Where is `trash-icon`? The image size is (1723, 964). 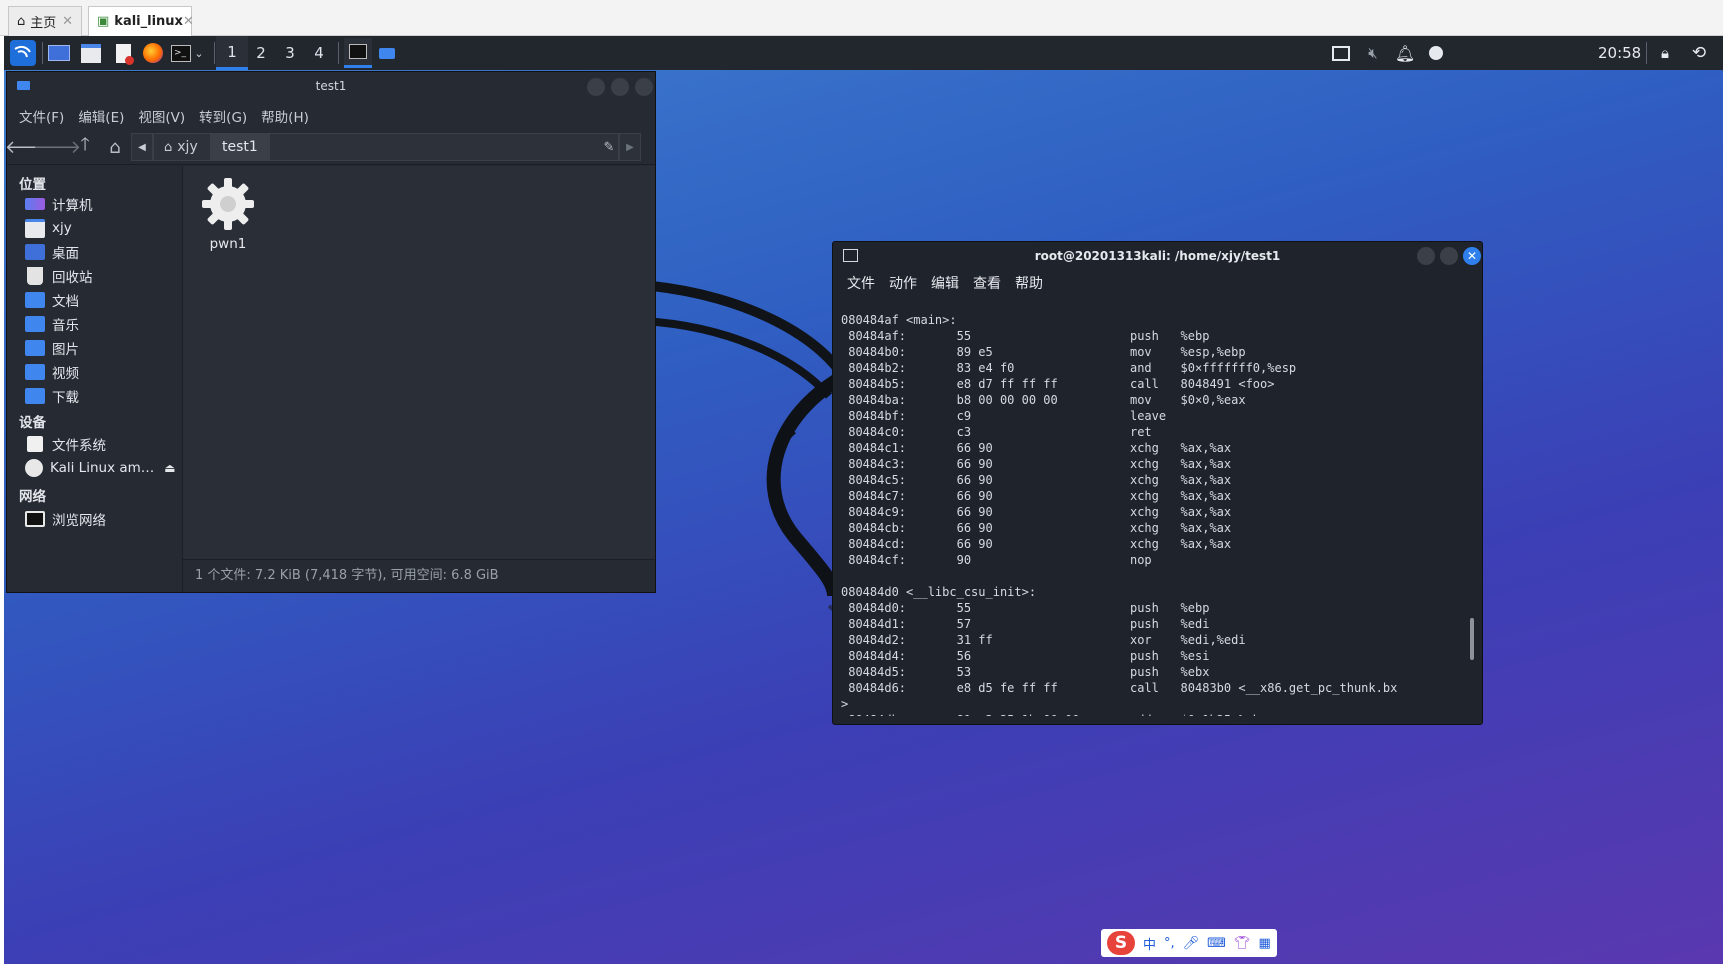 trash-icon is located at coordinates (35, 276).